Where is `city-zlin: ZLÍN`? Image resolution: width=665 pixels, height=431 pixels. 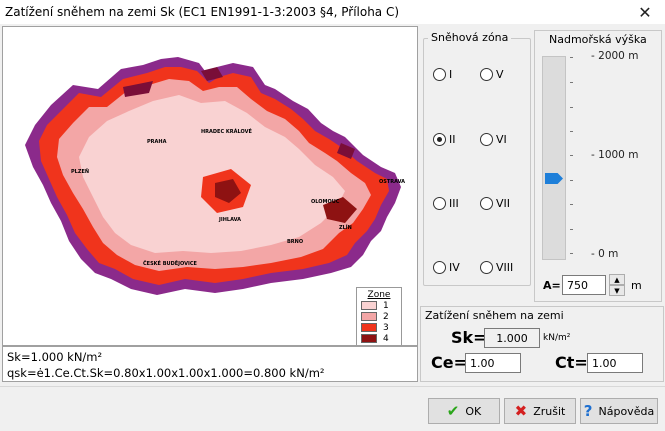
city-zlin: ZLÍN is located at coordinates (345, 227).